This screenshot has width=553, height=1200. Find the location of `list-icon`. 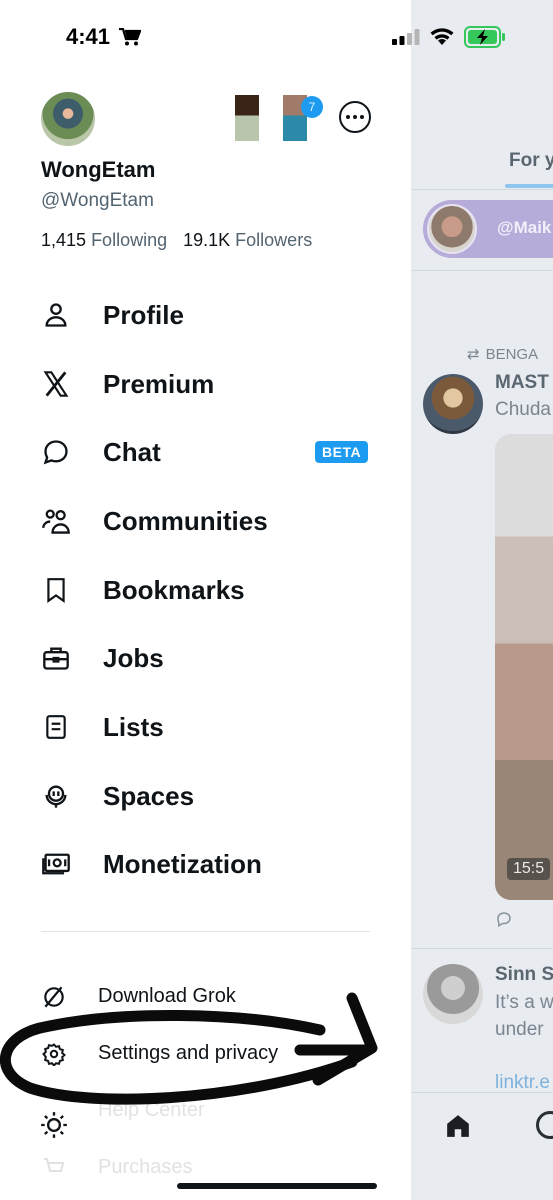

list-icon is located at coordinates (56, 727).